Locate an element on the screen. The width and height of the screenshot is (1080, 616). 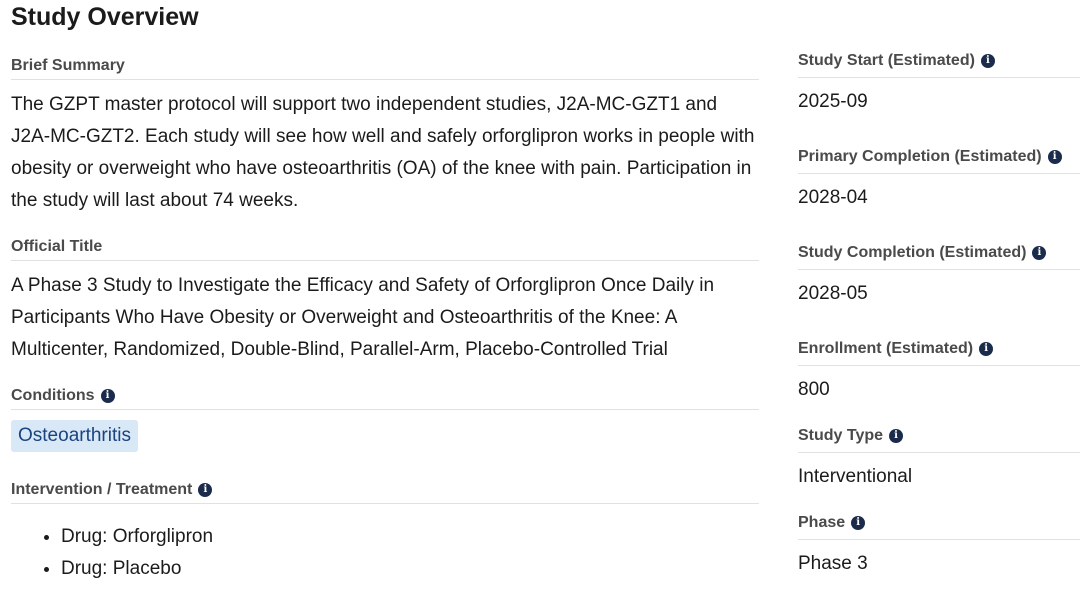
phase-header: Phase i is located at coordinates (939, 526).